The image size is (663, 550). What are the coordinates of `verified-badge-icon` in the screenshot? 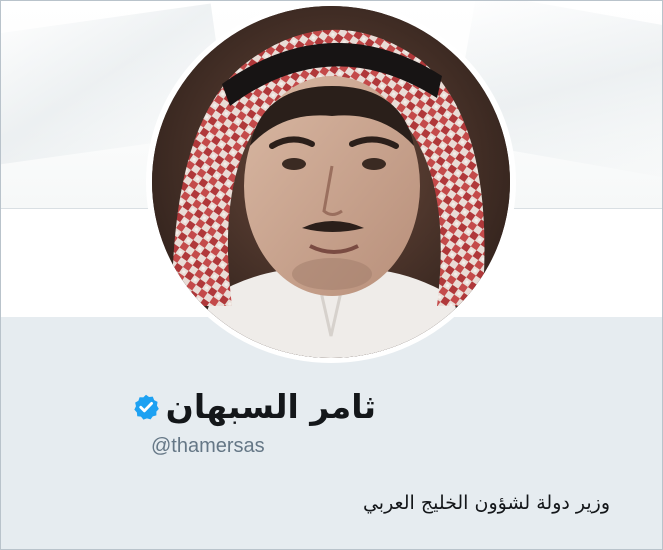 It's located at (146, 407).